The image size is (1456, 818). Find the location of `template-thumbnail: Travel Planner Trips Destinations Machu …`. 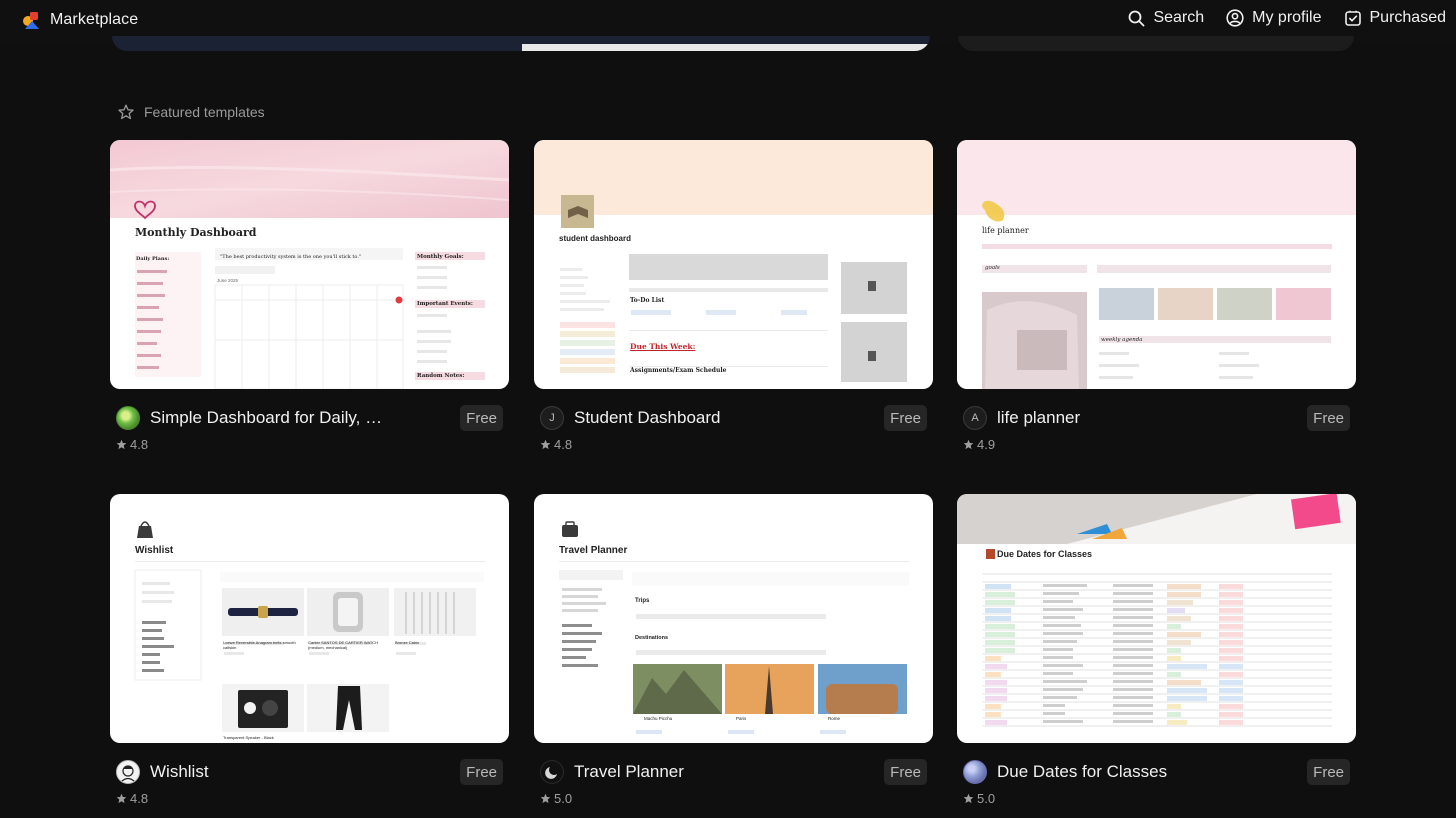

template-thumbnail: Travel Planner Trips Destinations Machu … is located at coordinates (733, 618).